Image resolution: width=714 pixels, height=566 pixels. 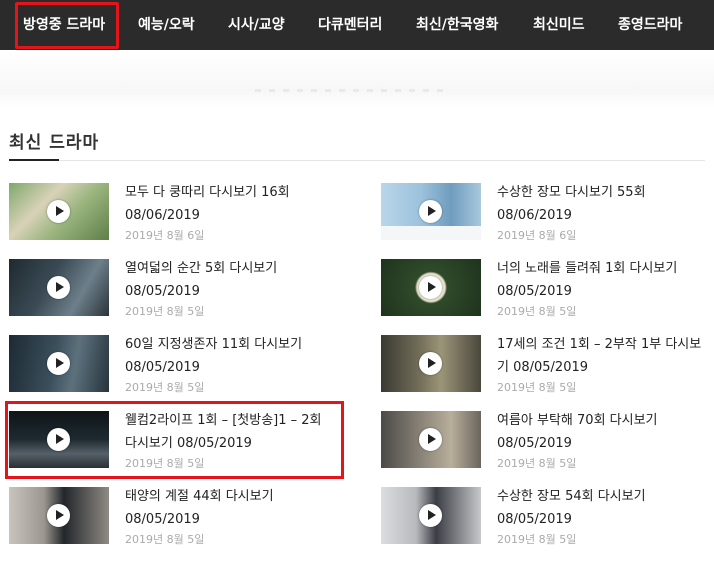 I want to click on post-title: 17세의 조건 1회 – 2부작 1부 다시보기 08/05/2019, so click(x=603, y=356).